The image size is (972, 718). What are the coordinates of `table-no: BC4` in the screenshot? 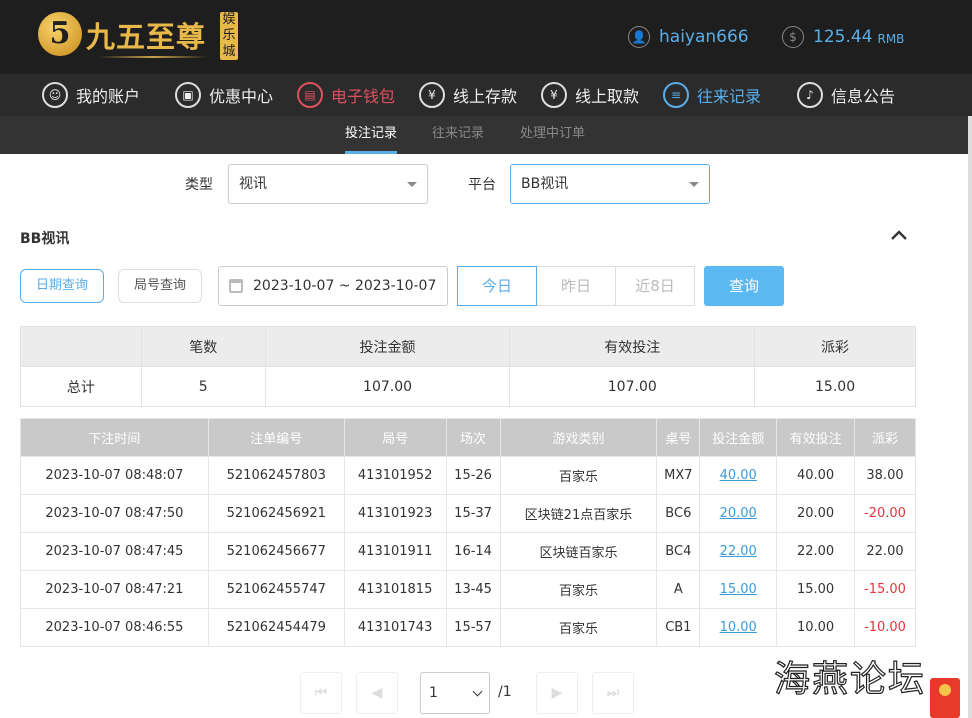 It's located at (678, 551).